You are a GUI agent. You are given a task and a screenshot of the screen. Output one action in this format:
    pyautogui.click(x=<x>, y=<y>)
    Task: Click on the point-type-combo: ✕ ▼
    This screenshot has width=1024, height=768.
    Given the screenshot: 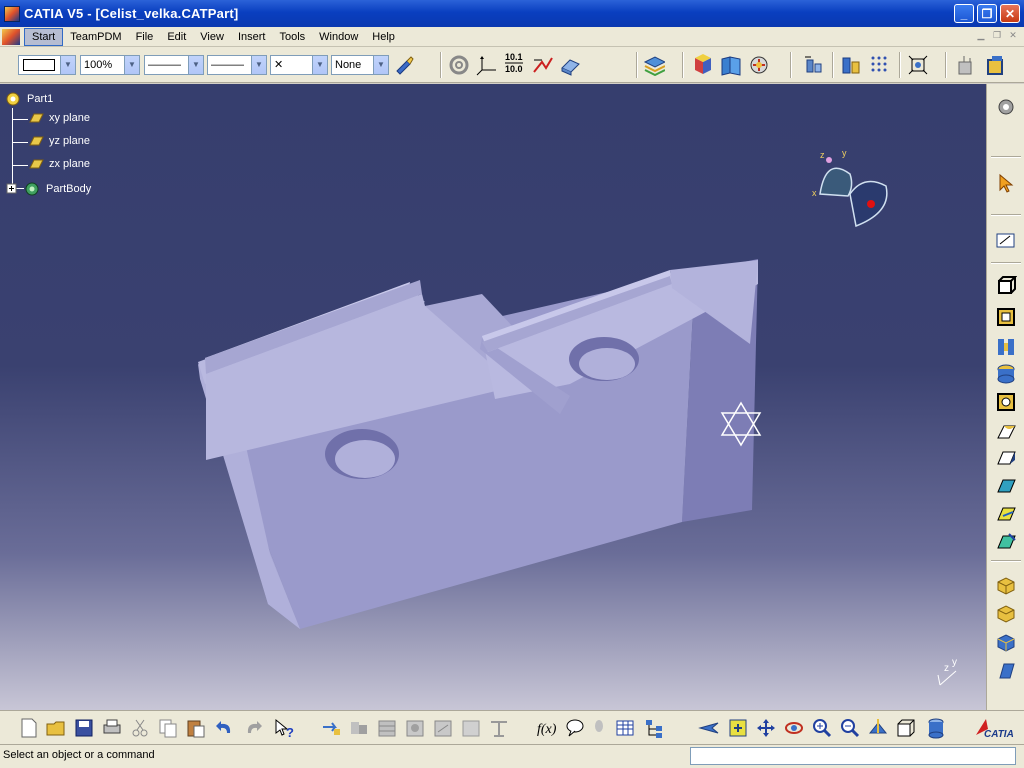 What is the action you would take?
    pyautogui.click(x=299, y=65)
    